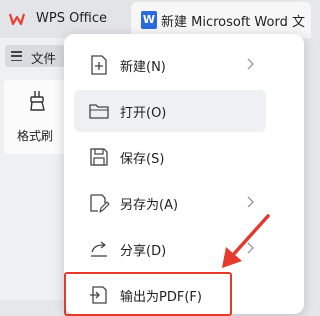 The image size is (320, 316). I want to click on new-doc-icon, so click(99, 65).